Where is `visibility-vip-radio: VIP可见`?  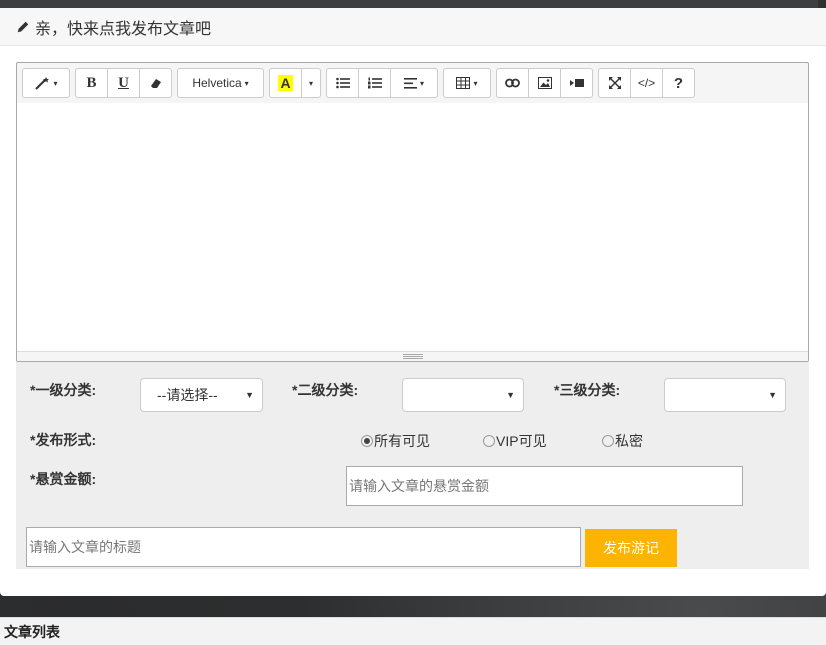
visibility-vip-radio: VIP可见 is located at coordinates (515, 441).